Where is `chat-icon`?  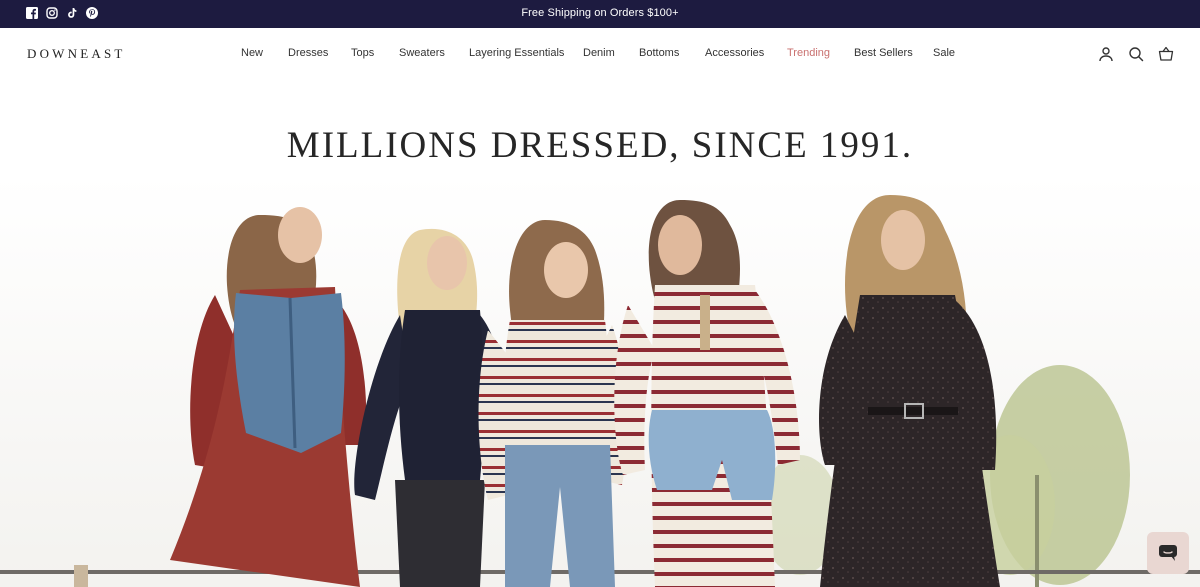 chat-icon is located at coordinates (1168, 553).